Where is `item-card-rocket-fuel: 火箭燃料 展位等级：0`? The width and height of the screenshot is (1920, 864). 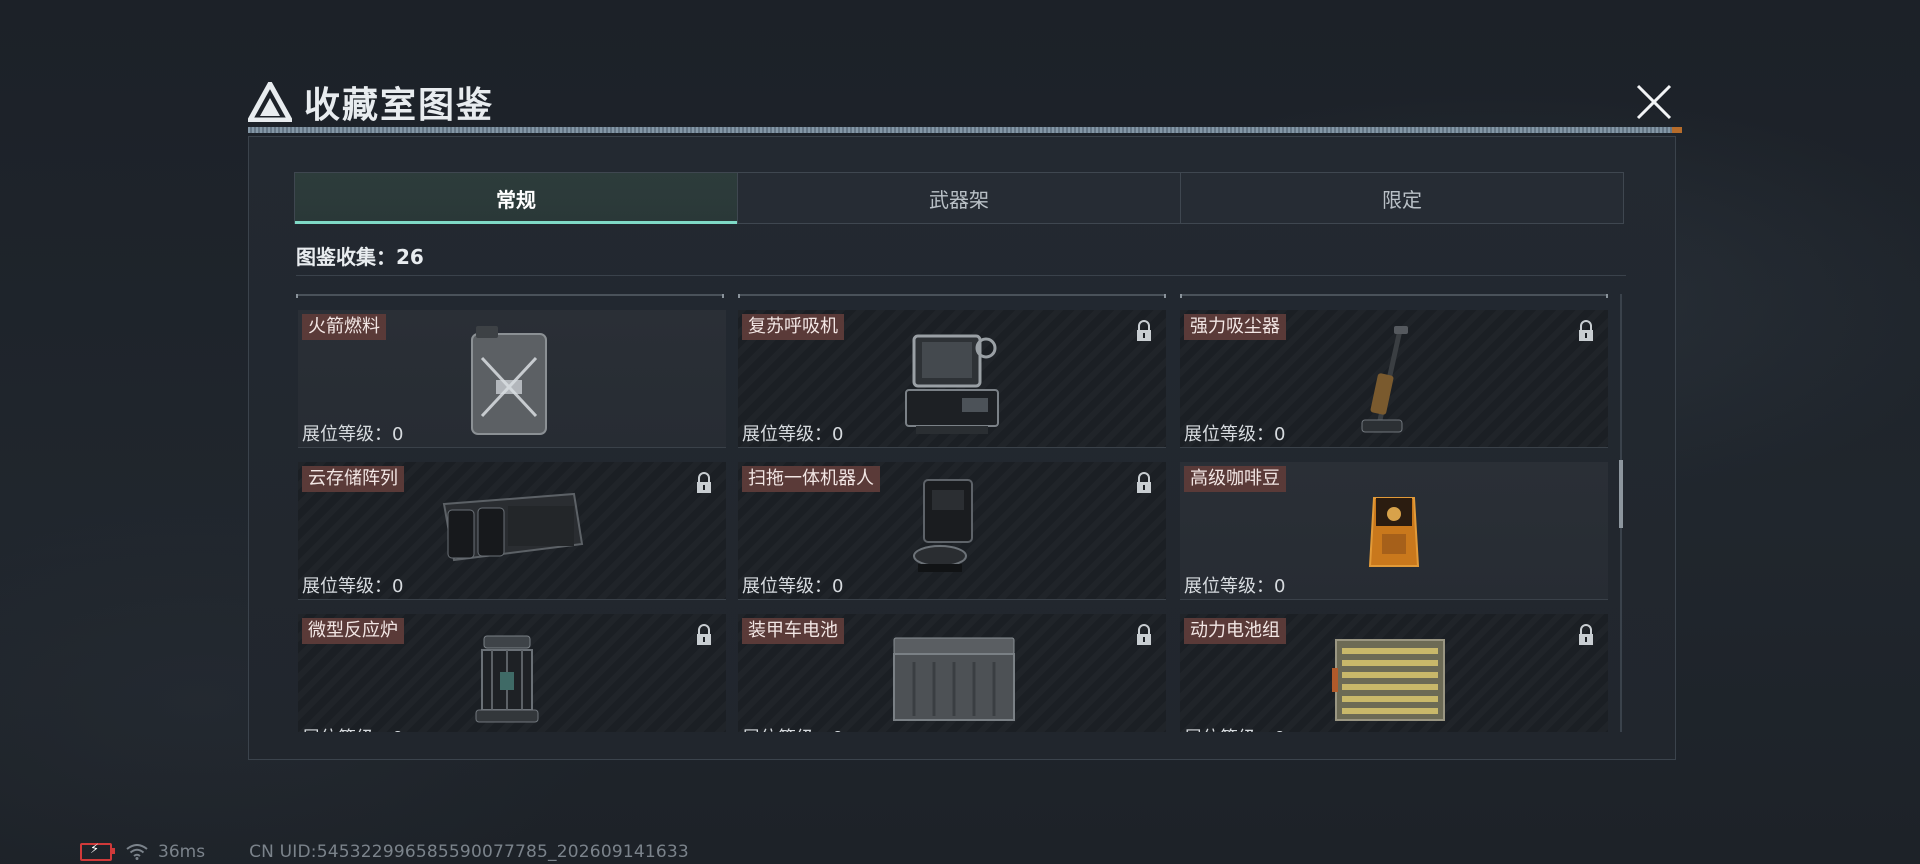
item-card-rocket-fuel: 火箭燃料 展位等级：0 is located at coordinates (512, 379).